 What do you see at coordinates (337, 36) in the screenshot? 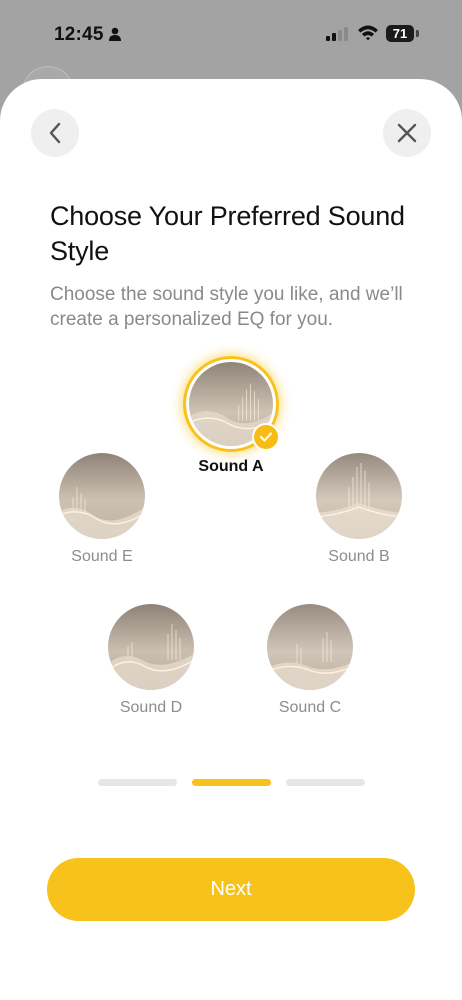
I see `signal-icon` at bounding box center [337, 36].